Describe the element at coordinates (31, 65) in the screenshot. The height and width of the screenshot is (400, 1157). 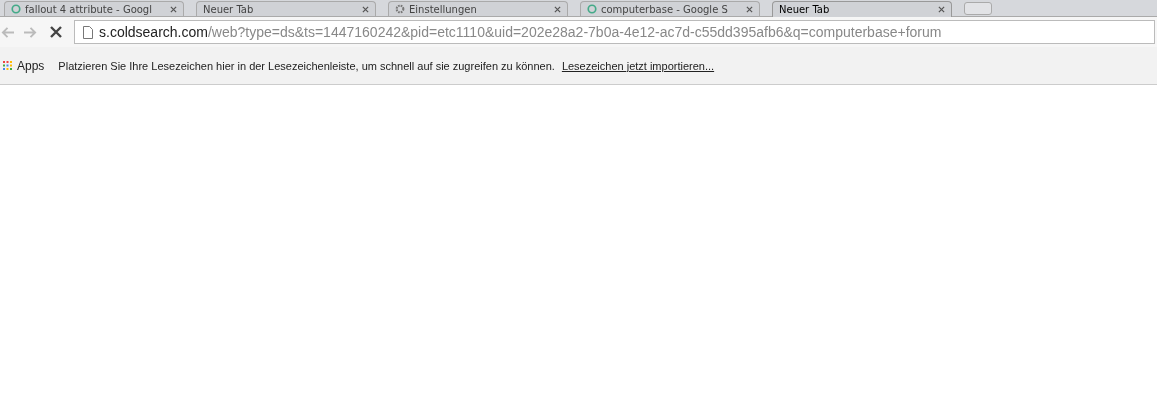
I see `apps-link: Apps` at that location.